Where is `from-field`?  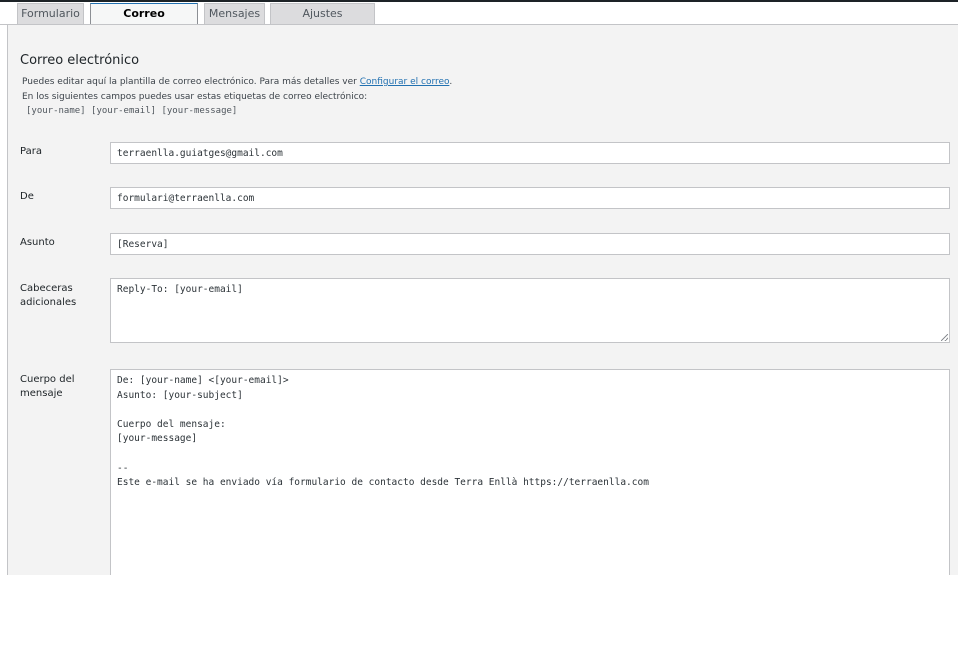 from-field is located at coordinates (530, 198).